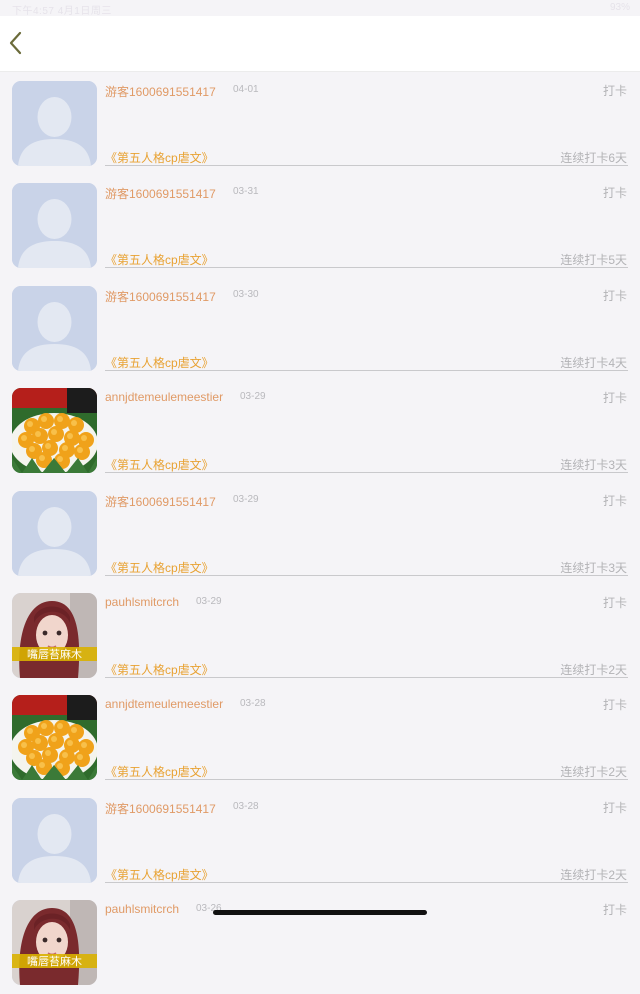 The image size is (640, 994). I want to click on status-time: 下午4:57 4月1日周三, so click(62, 11).